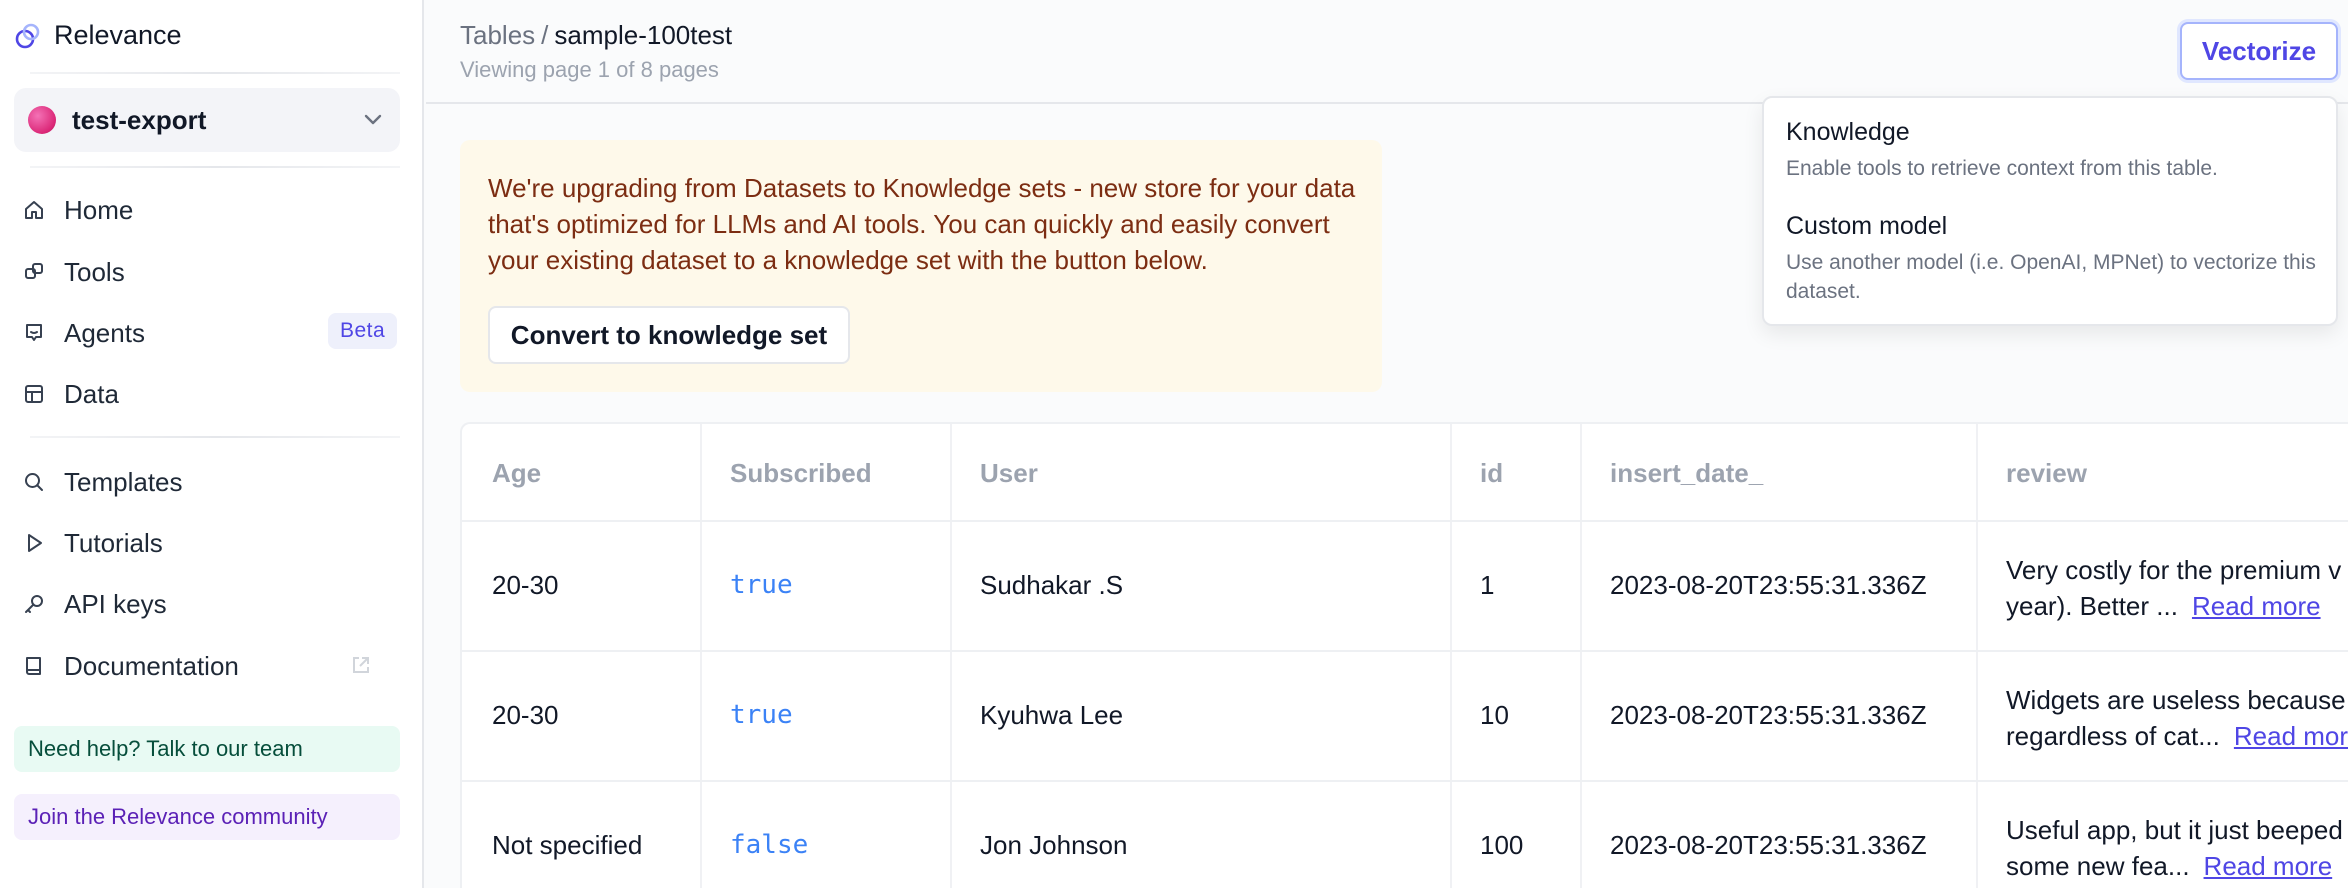 This screenshot has height=888, width=2348. Describe the element at coordinates (94, 271) in the screenshot. I see `sidebar-item-label: Tools` at that location.